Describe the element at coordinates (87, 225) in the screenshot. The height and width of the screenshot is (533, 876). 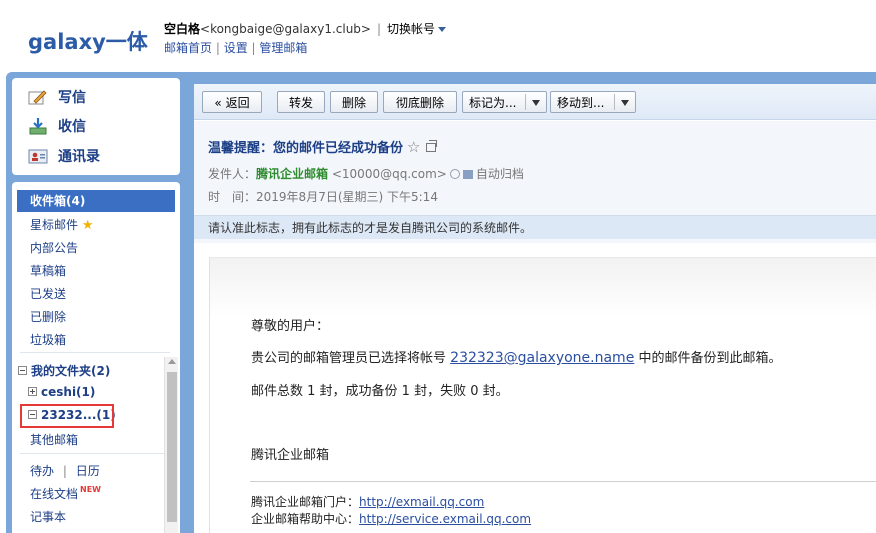
I see `star-icon: ★` at that location.